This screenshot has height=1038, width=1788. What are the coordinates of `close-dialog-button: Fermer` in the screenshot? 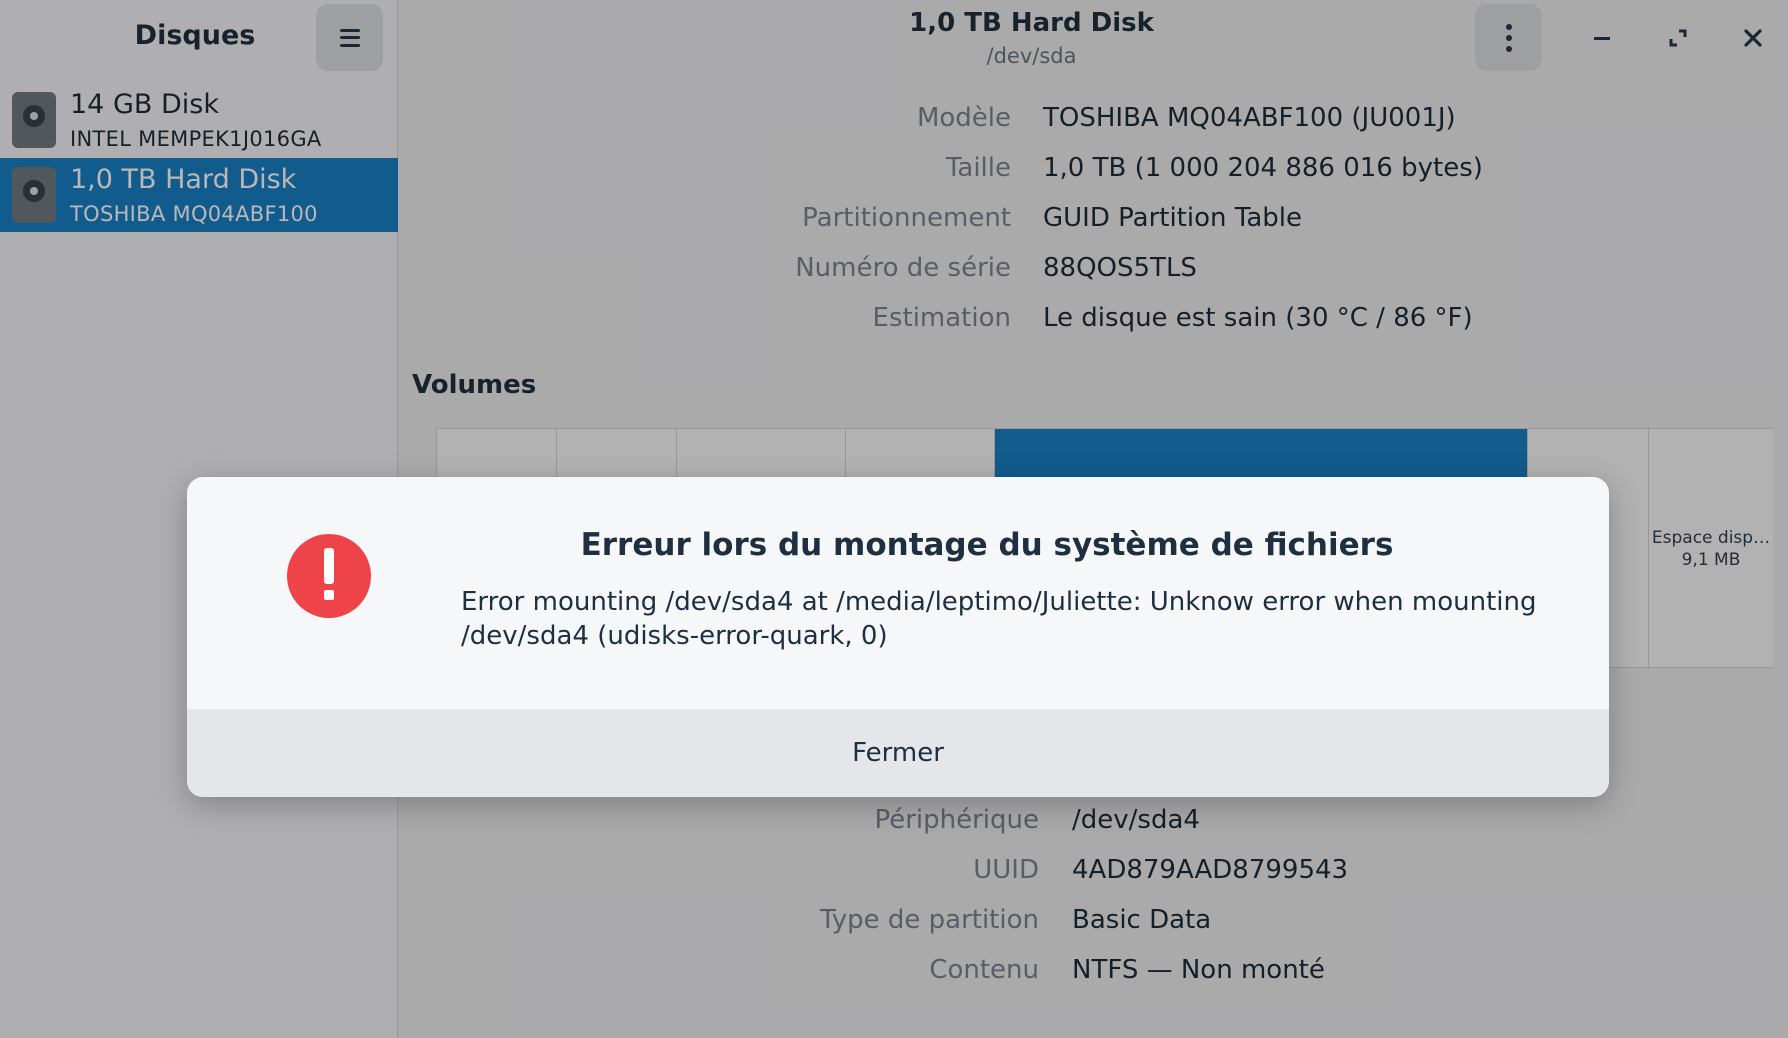 It's located at (898, 753).